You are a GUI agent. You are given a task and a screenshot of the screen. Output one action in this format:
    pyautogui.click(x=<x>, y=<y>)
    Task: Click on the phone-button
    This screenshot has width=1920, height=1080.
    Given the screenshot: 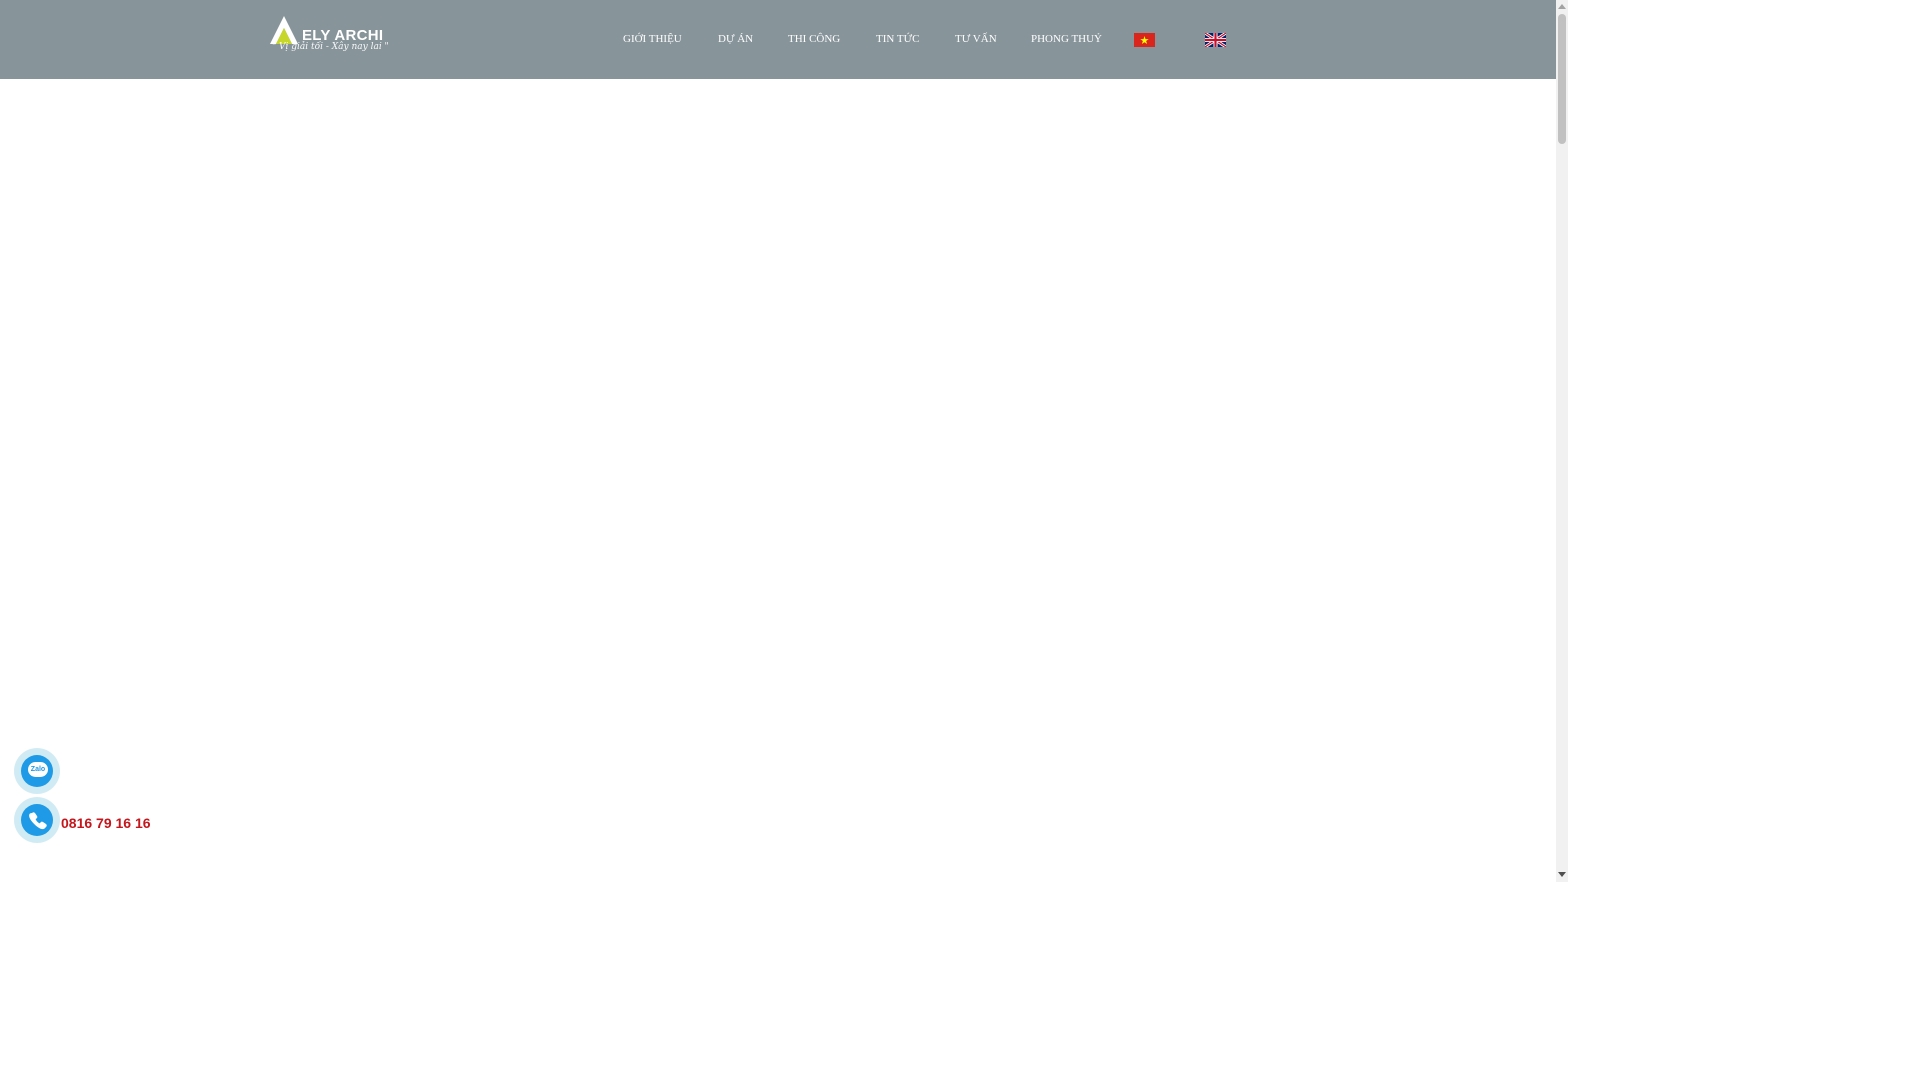 What is the action you would take?
    pyautogui.click(x=37, y=820)
    